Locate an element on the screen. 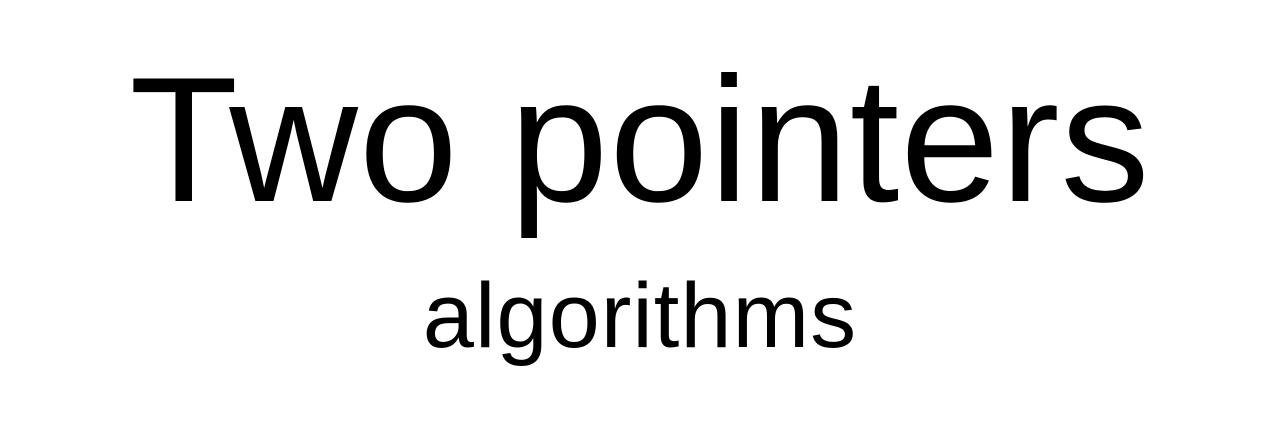 The image size is (1280, 445). page-subtitle: algorithms is located at coordinates (640, 316).